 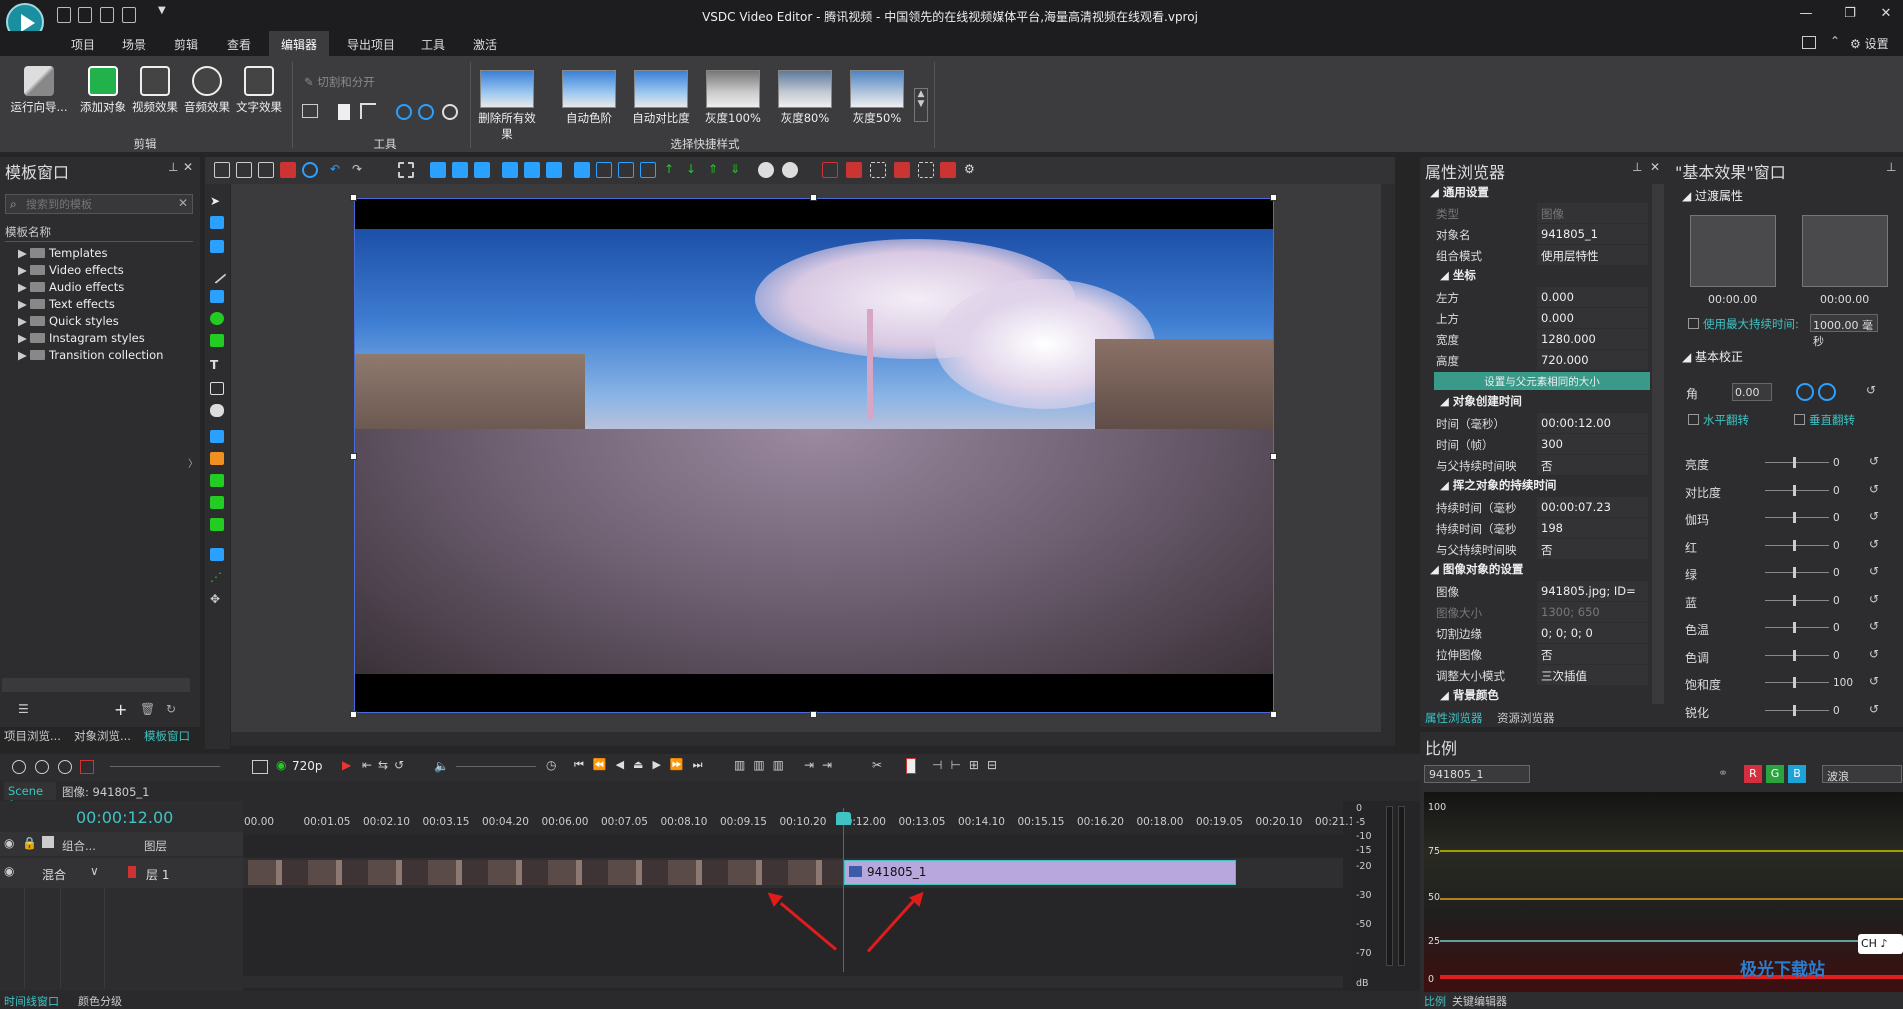 What do you see at coordinates (281, 765) in the screenshot?
I see `preview-eye-icon: ◉` at bounding box center [281, 765].